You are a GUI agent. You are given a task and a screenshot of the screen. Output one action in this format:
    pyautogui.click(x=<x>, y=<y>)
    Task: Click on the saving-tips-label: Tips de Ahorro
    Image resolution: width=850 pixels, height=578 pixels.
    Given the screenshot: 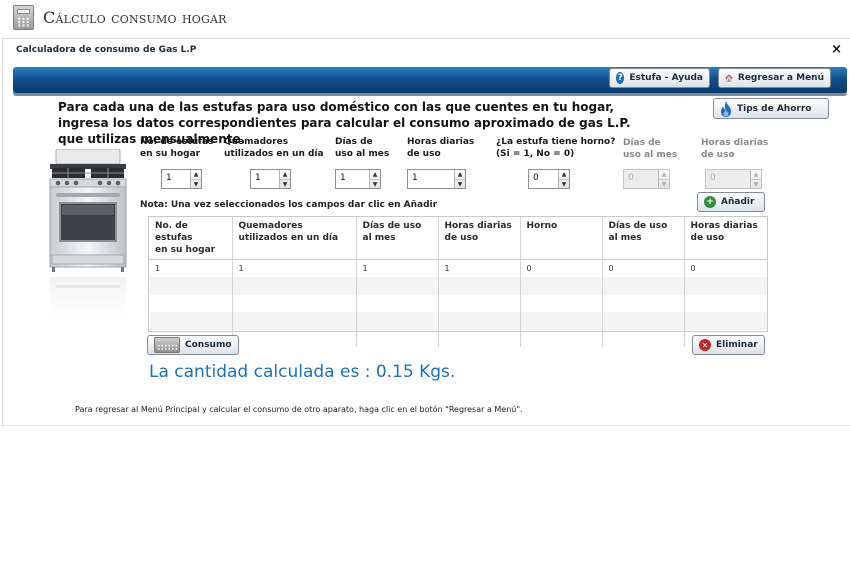 What is the action you would take?
    pyautogui.click(x=774, y=108)
    